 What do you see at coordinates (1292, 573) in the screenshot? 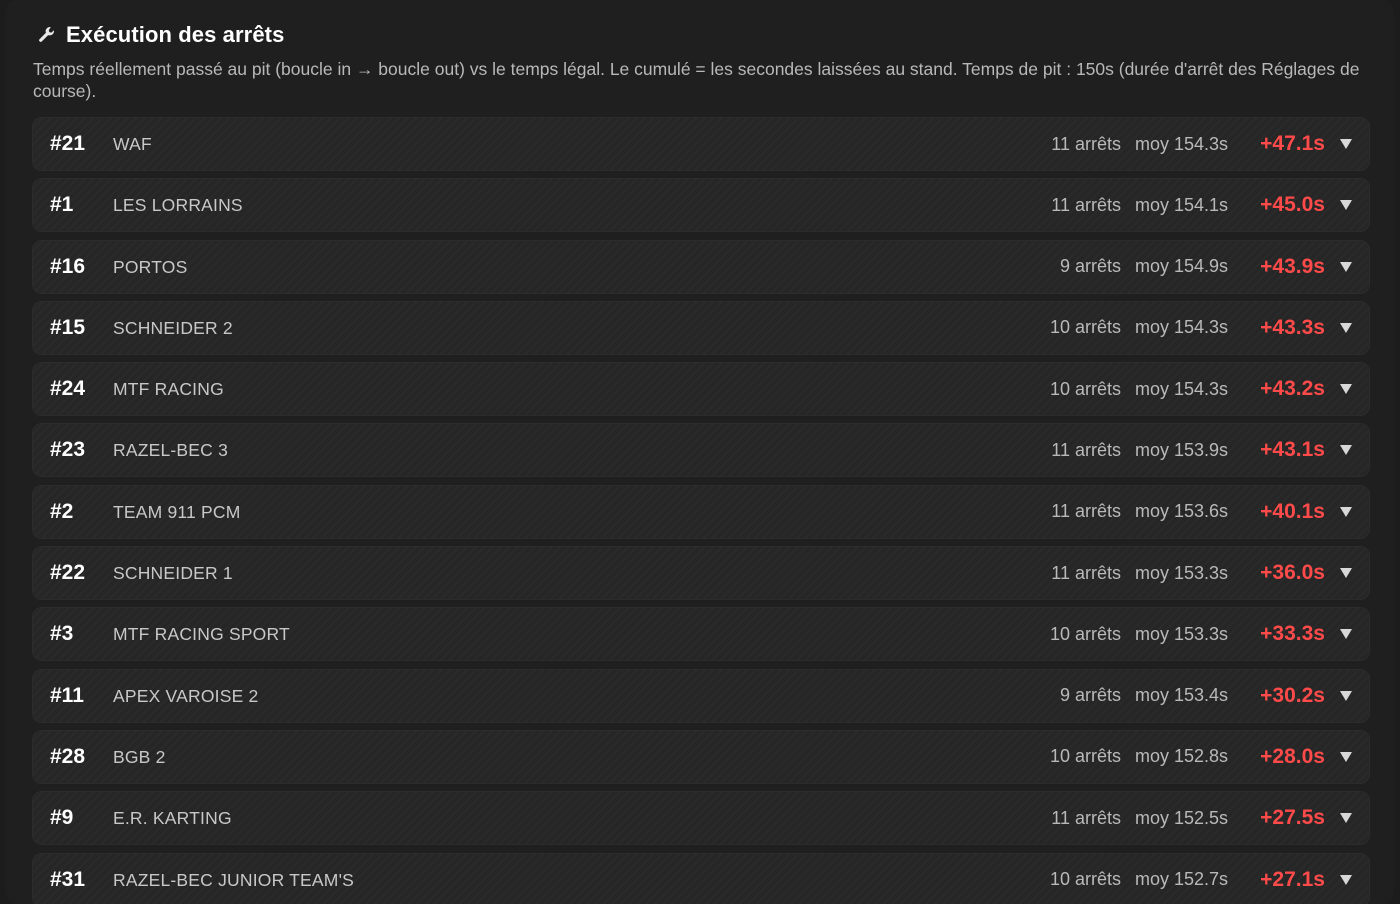
I see `cumulative-delta: +36.0s` at bounding box center [1292, 573].